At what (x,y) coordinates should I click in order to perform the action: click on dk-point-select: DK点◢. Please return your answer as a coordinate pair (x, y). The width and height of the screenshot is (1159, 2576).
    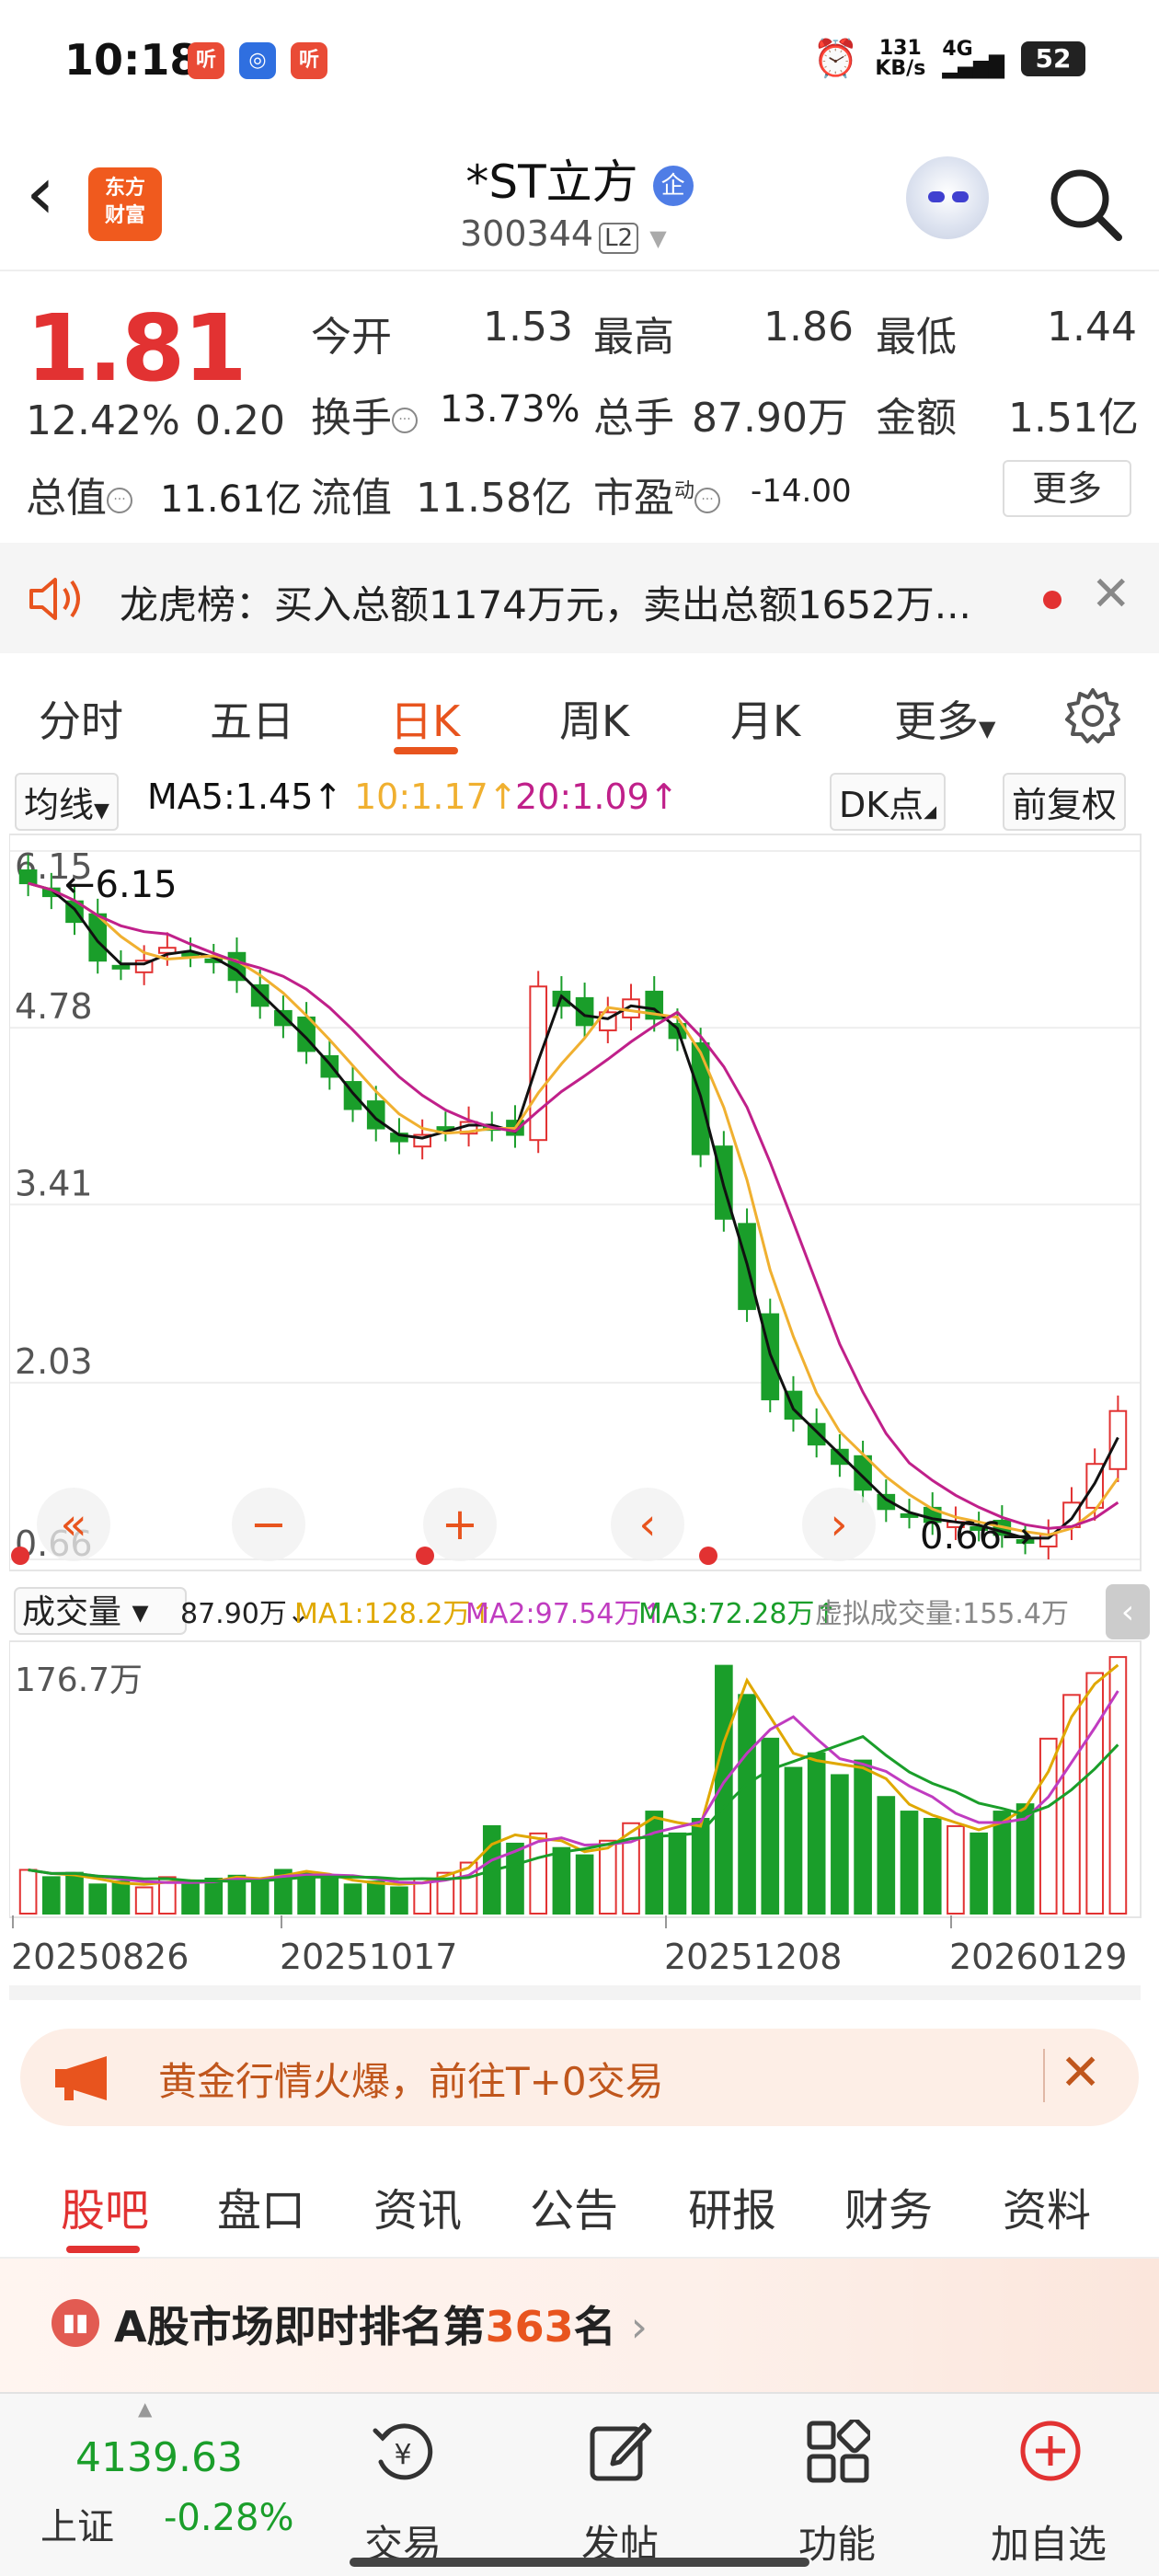
    Looking at the image, I should click on (888, 802).